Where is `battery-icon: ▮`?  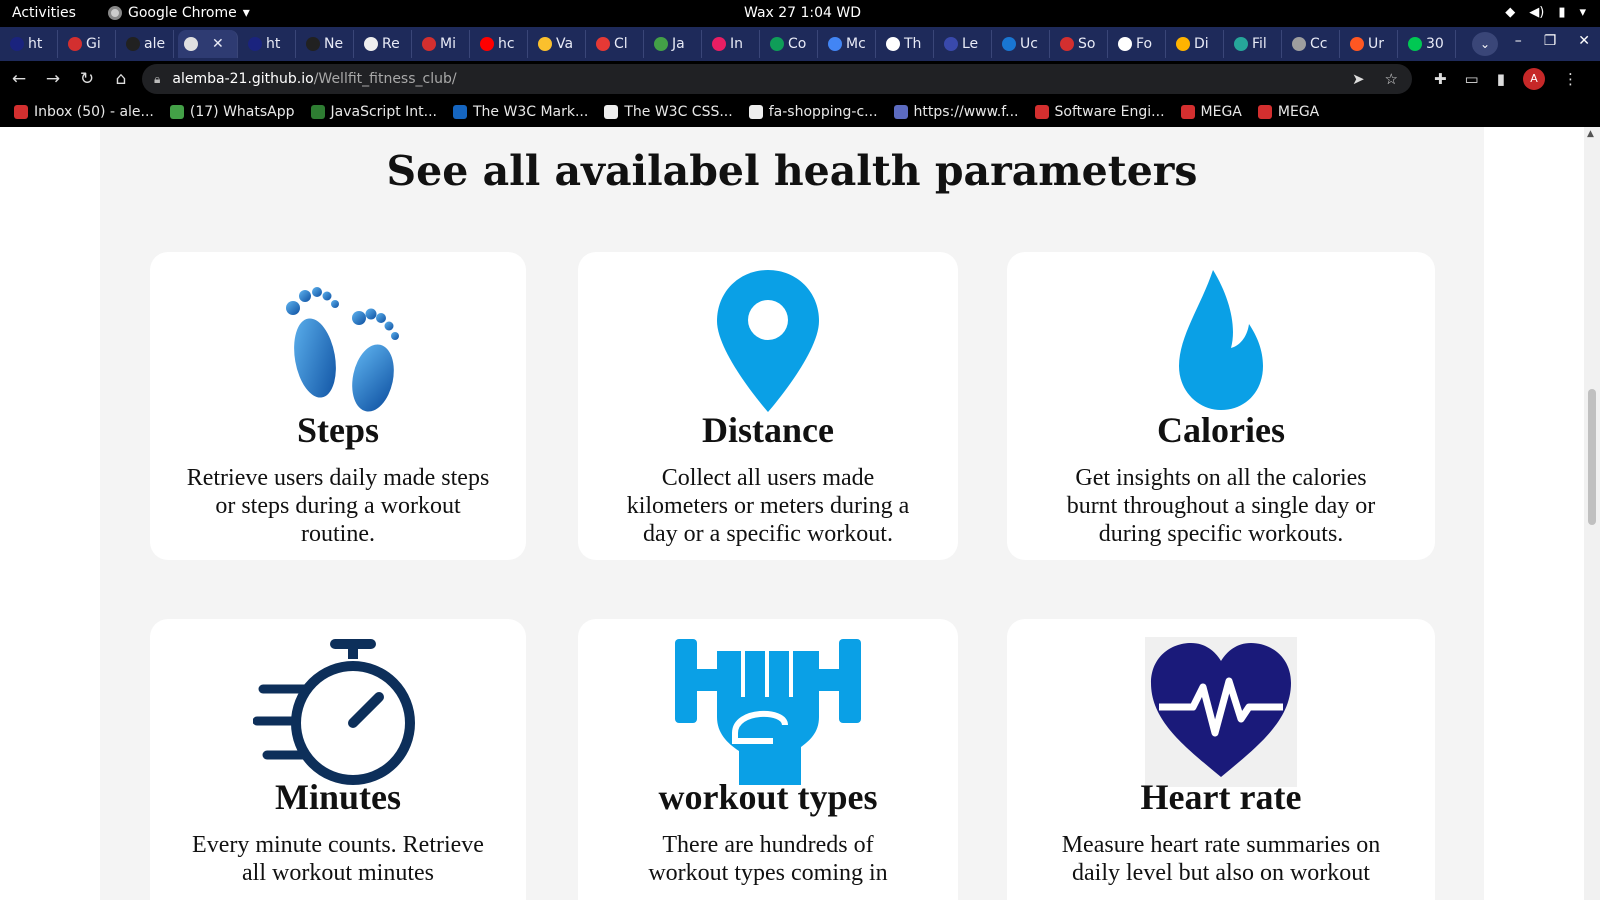 battery-icon: ▮ is located at coordinates (1562, 12).